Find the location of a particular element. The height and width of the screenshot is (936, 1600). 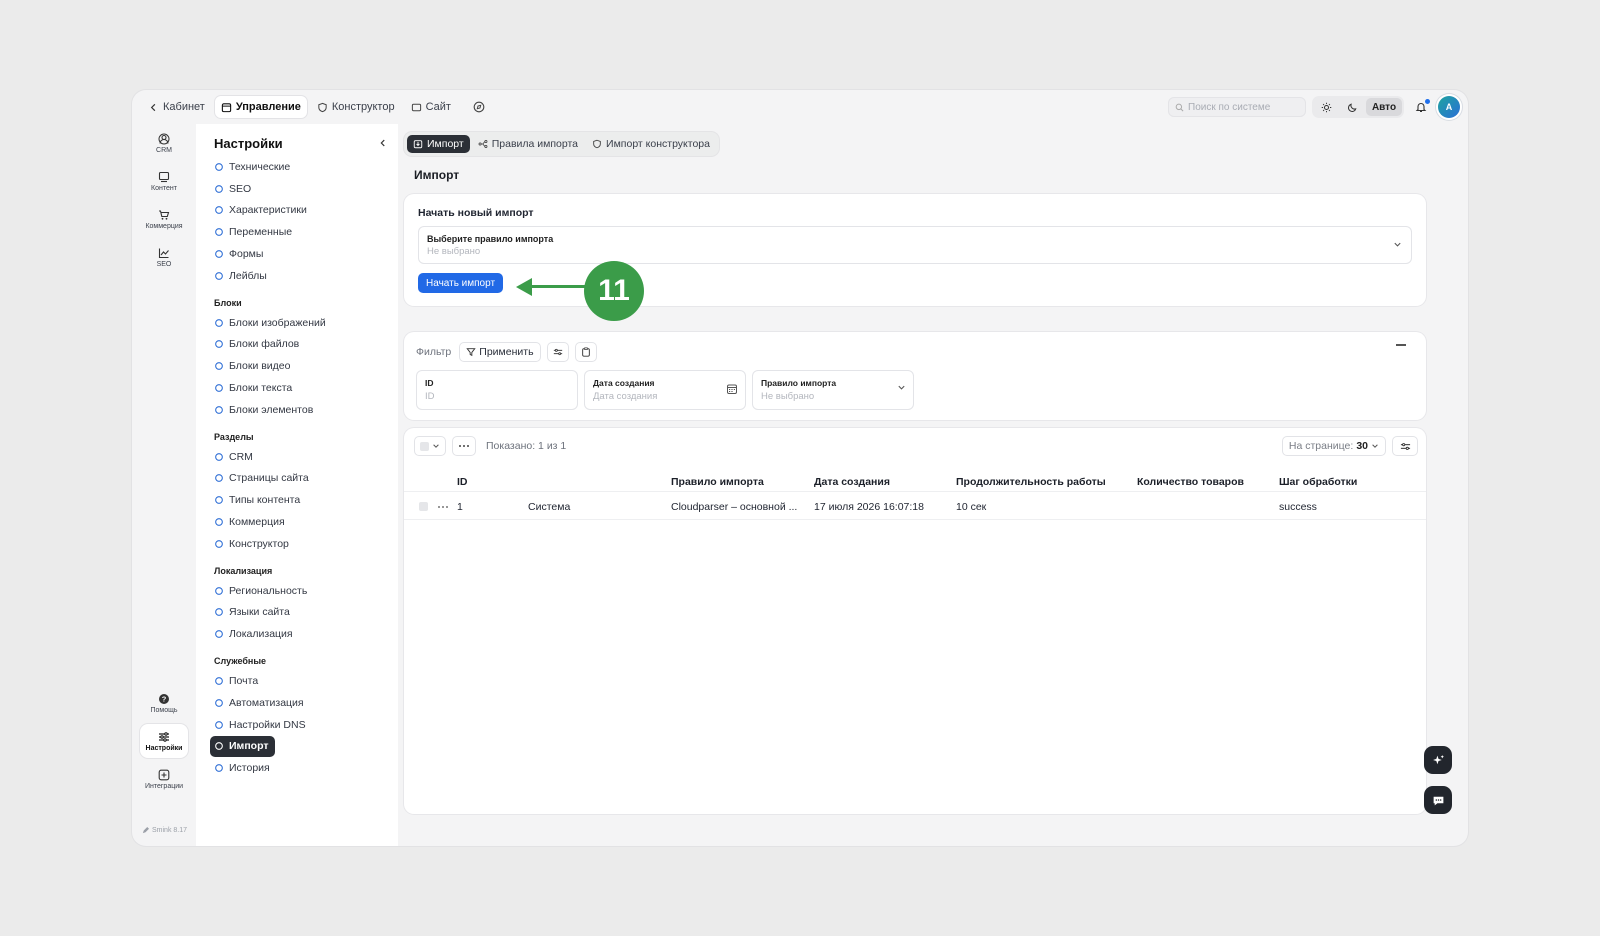

rail-label: Помощь is located at coordinates (164, 710).